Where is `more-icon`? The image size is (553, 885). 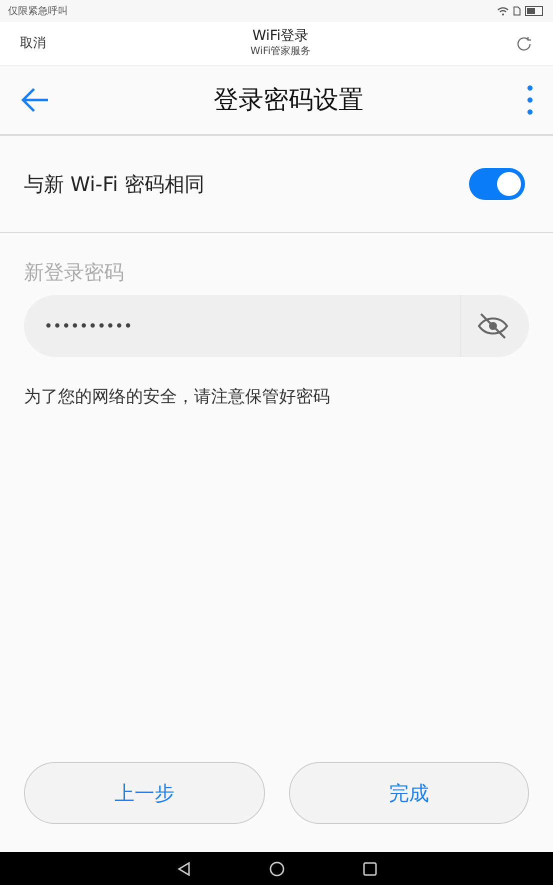
more-icon is located at coordinates (530, 100).